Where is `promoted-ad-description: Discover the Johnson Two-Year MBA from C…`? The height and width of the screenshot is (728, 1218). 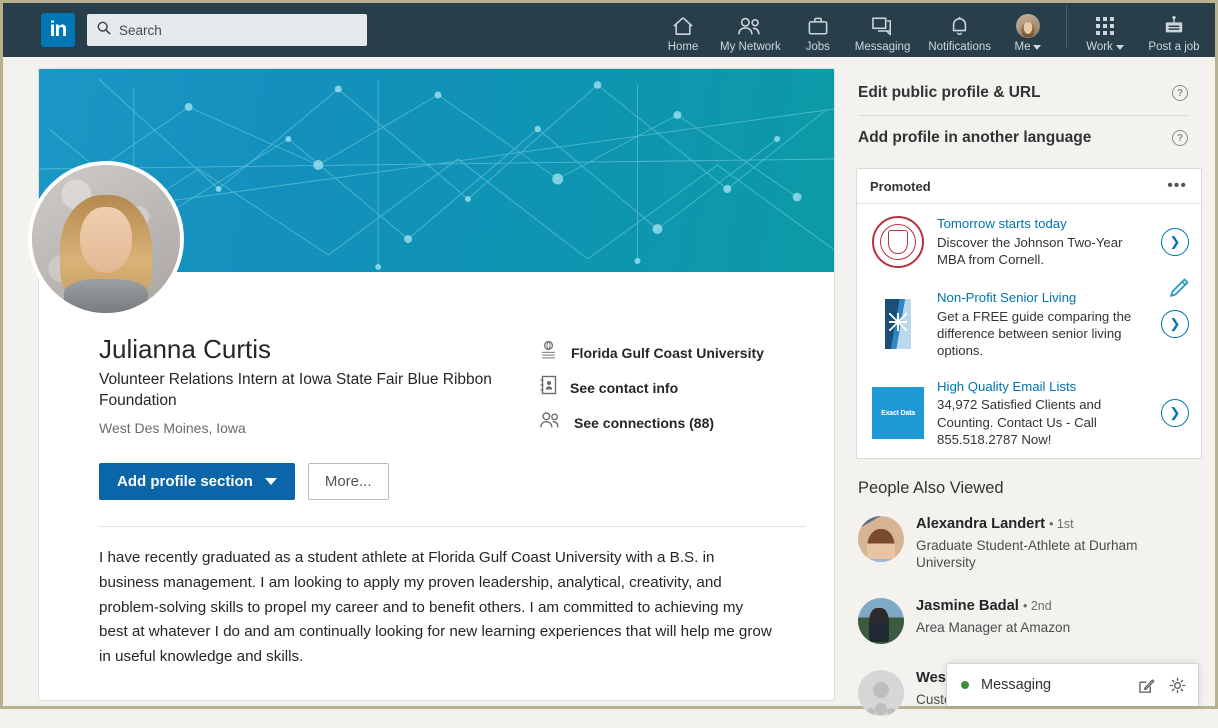 promoted-ad-description: Discover the Johnson Two-Year MBA from C… is located at coordinates (1030, 250).